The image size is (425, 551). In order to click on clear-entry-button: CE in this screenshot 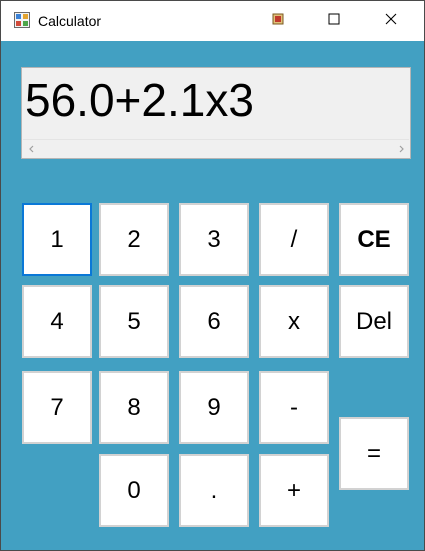, I will do `click(374, 239)`.